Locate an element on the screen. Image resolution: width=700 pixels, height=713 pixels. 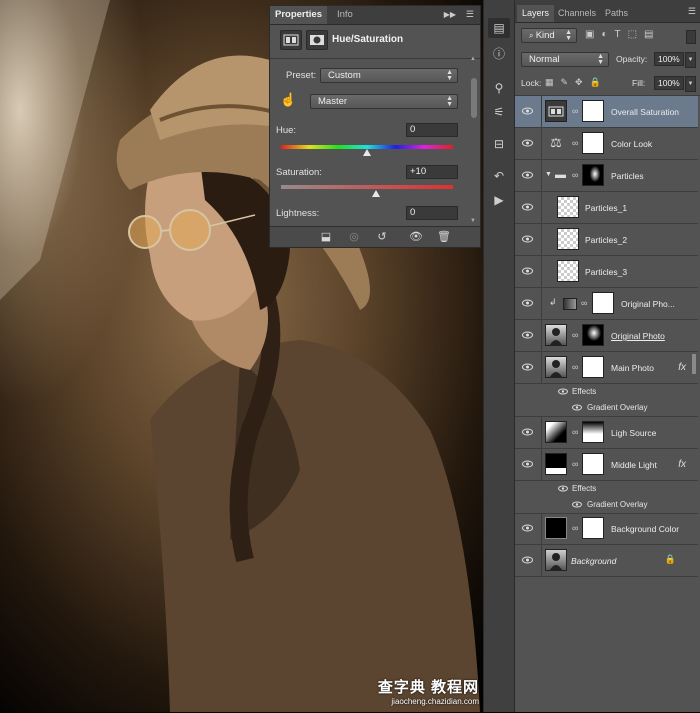
layer-filter-dropdown: ⌕ Kind ▲ ▼ is located at coordinates (549, 35).